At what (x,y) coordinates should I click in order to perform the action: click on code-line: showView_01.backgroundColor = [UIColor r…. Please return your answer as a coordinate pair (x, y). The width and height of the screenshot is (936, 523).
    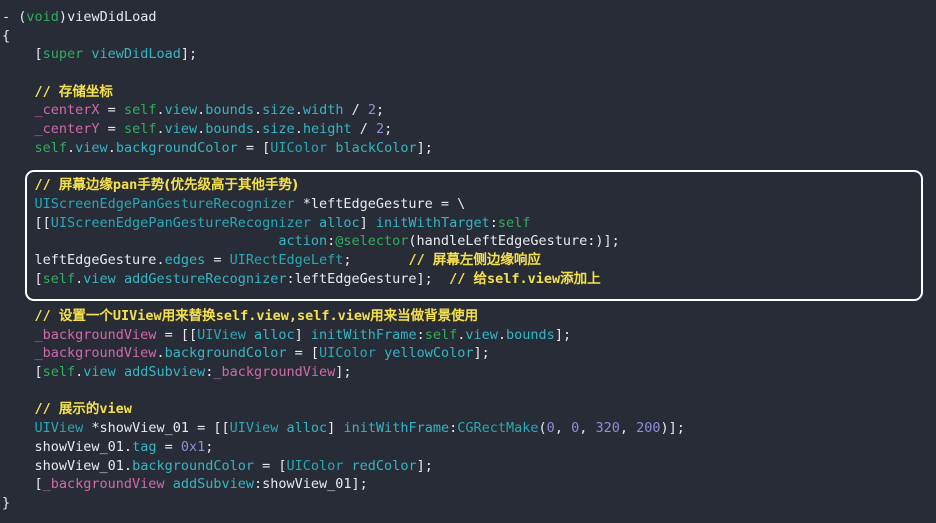
    Looking at the image, I should click on (468, 466).